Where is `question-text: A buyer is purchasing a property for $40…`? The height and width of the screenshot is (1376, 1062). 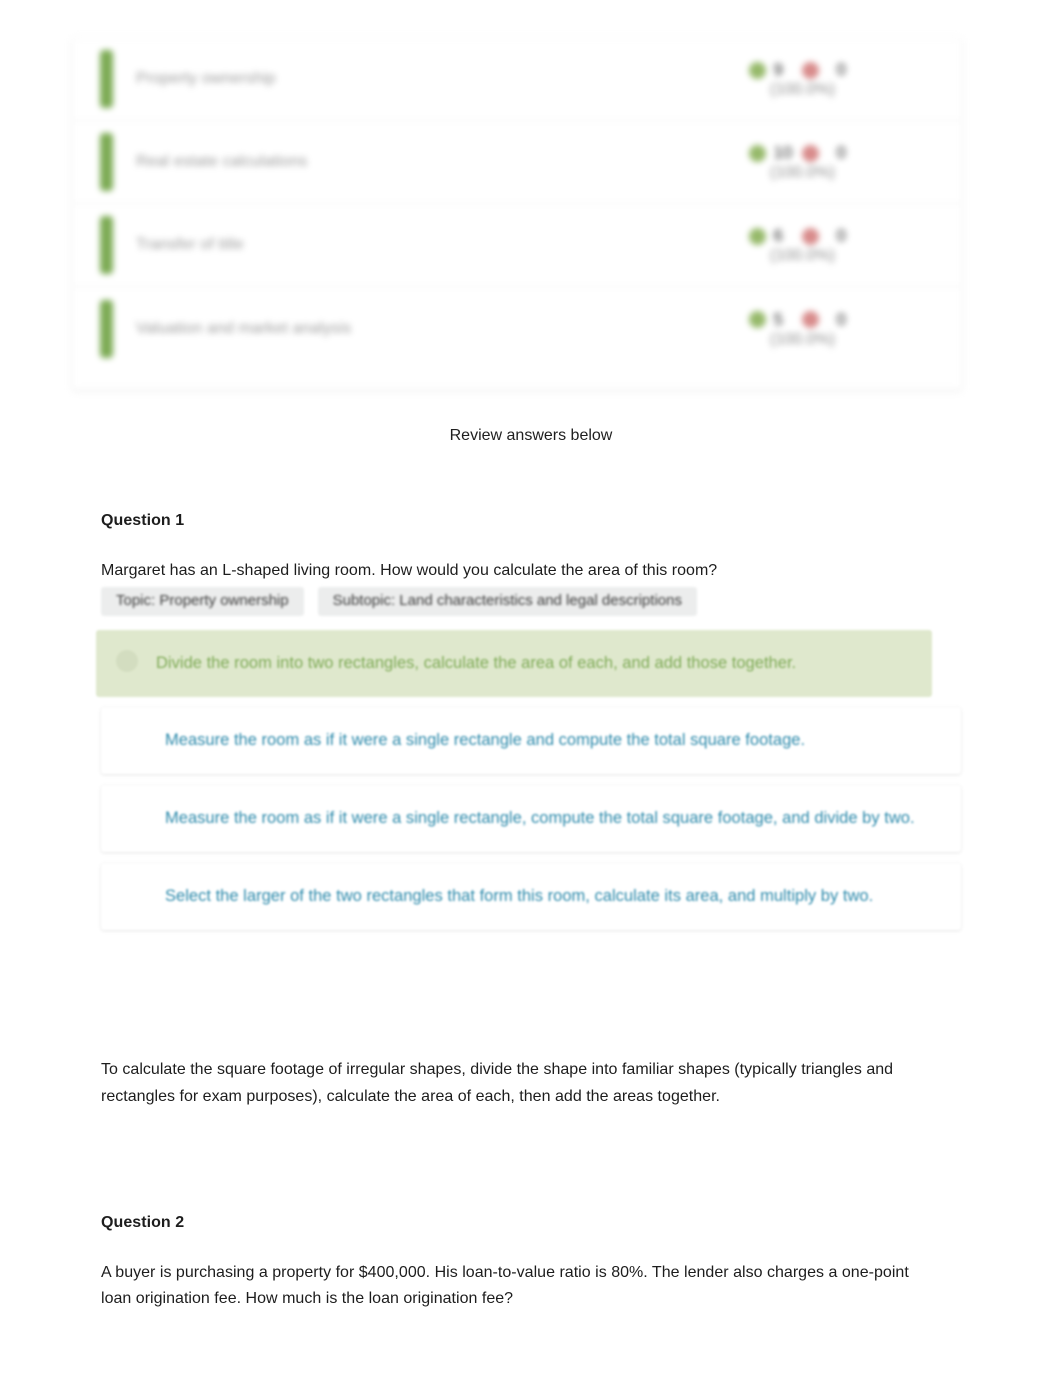 question-text: A buyer is purchasing a property for $40… is located at coordinates (505, 1285).